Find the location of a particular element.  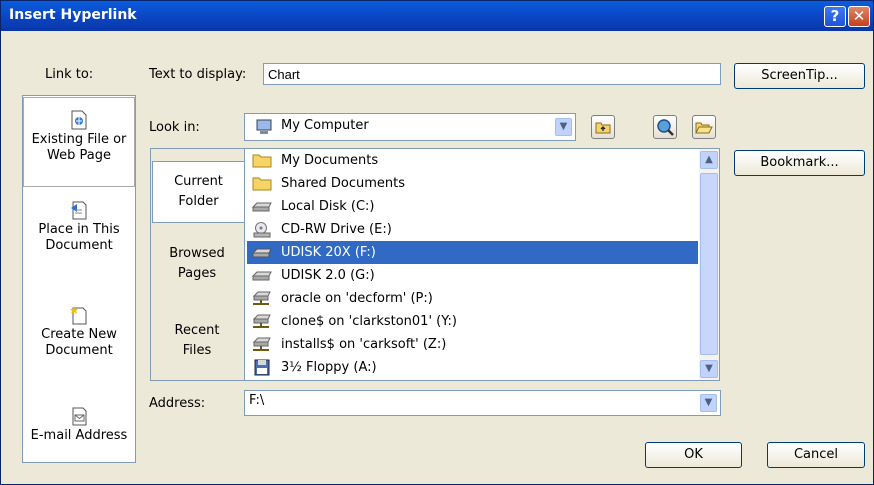

file-item-floppy-a: 3½ Floppy (A:) is located at coordinates (472, 367).